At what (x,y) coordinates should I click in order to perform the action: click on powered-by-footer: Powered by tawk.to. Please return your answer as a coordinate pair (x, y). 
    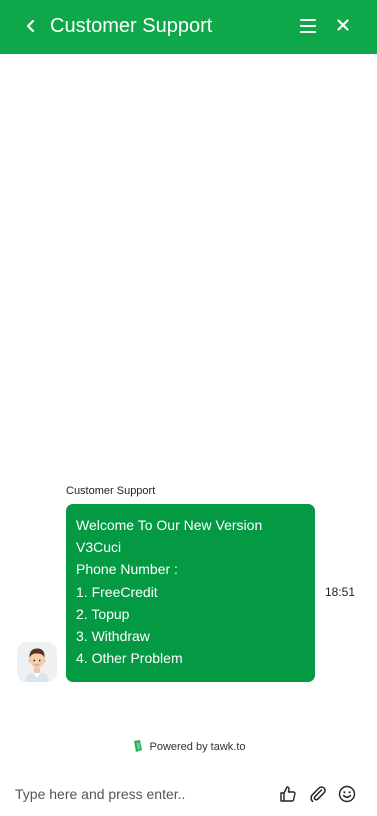
    Looking at the image, I should click on (188, 746).